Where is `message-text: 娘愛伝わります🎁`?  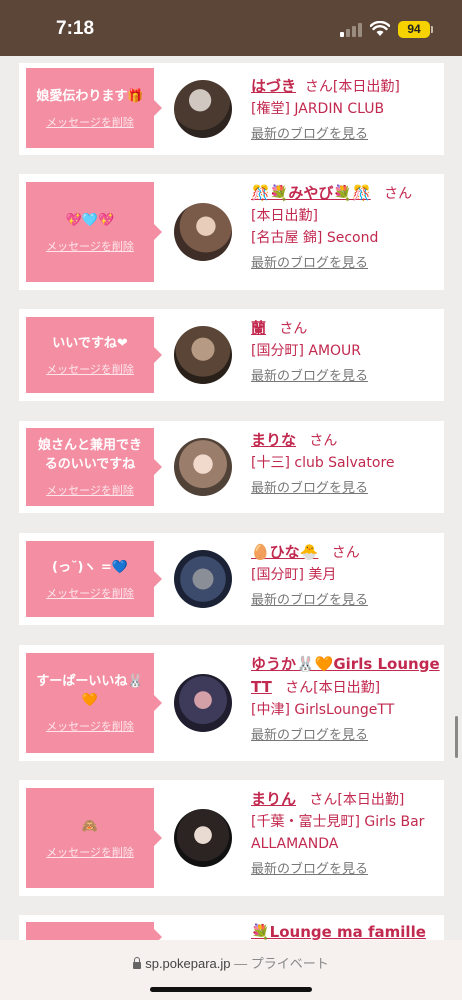 message-text: 娘愛伝わります🎁 is located at coordinates (90, 96).